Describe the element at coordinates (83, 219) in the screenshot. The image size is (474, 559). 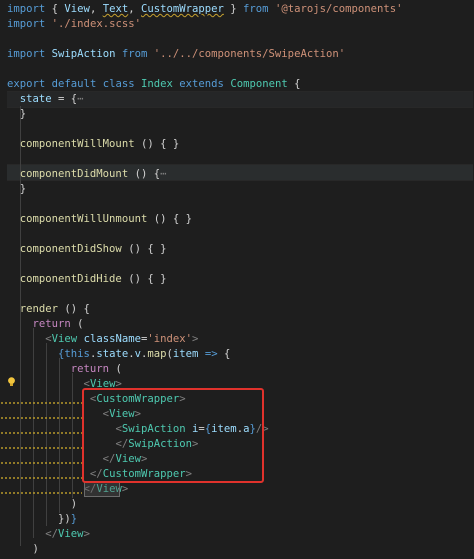
I see `code-token: componentWillUnmount` at that location.